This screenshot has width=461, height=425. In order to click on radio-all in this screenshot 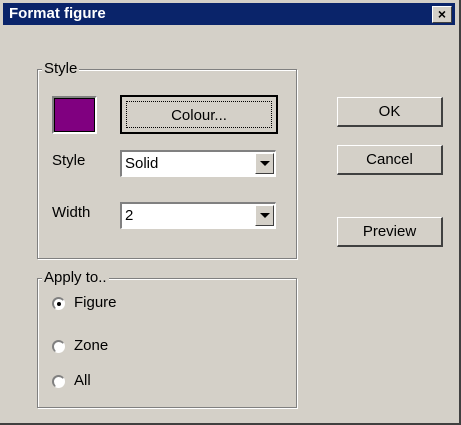, I will do `click(58, 381)`.